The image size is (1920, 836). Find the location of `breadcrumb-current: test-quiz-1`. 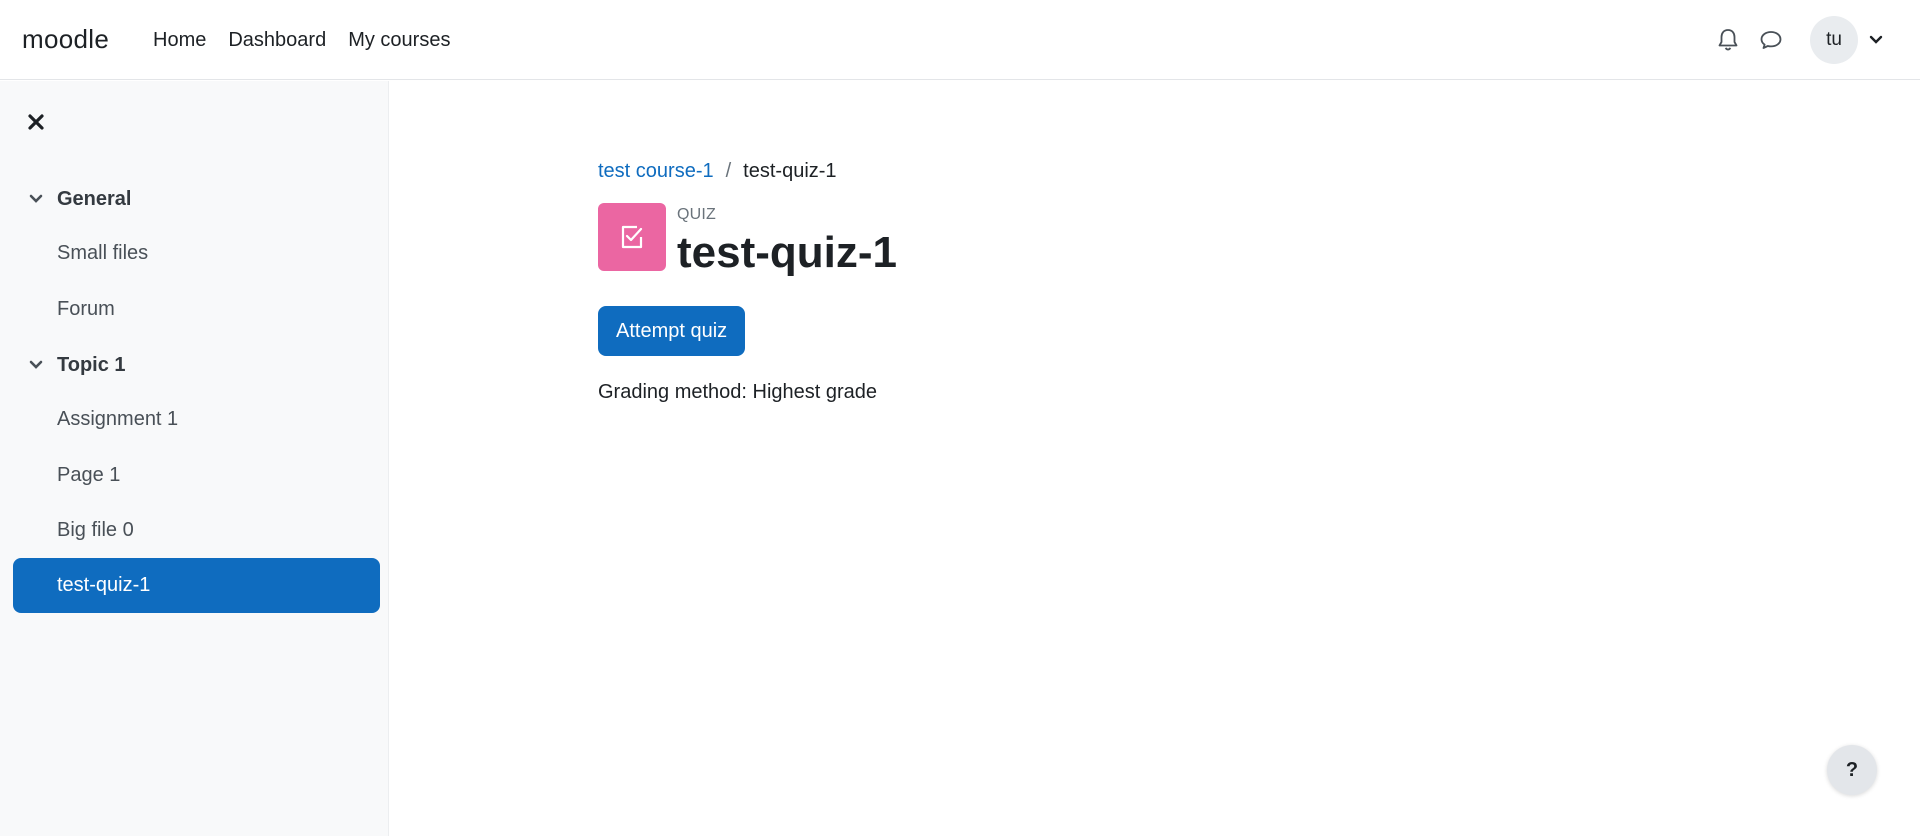

breadcrumb-current: test-quiz-1 is located at coordinates (790, 171).